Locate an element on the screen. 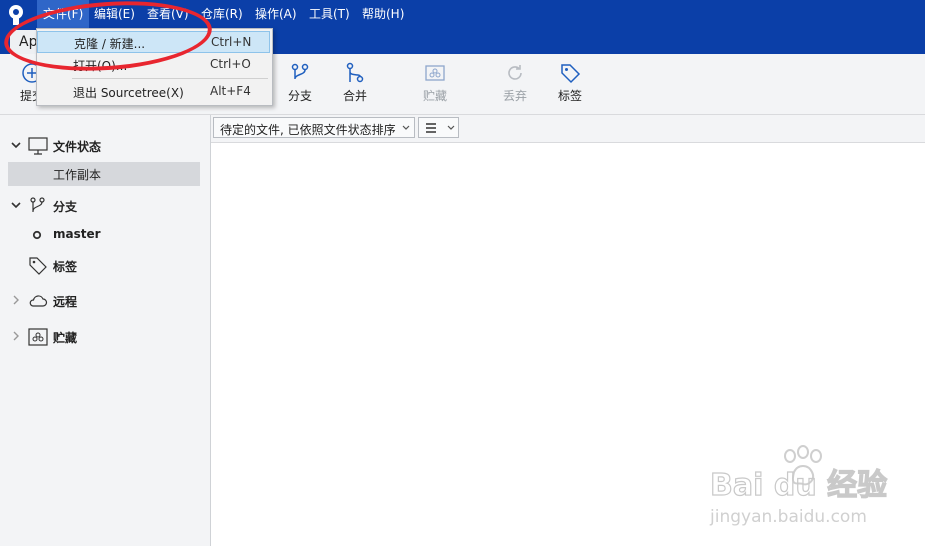 The width and height of the screenshot is (925, 546). menu-edit: 编辑(E) is located at coordinates (114, 14).